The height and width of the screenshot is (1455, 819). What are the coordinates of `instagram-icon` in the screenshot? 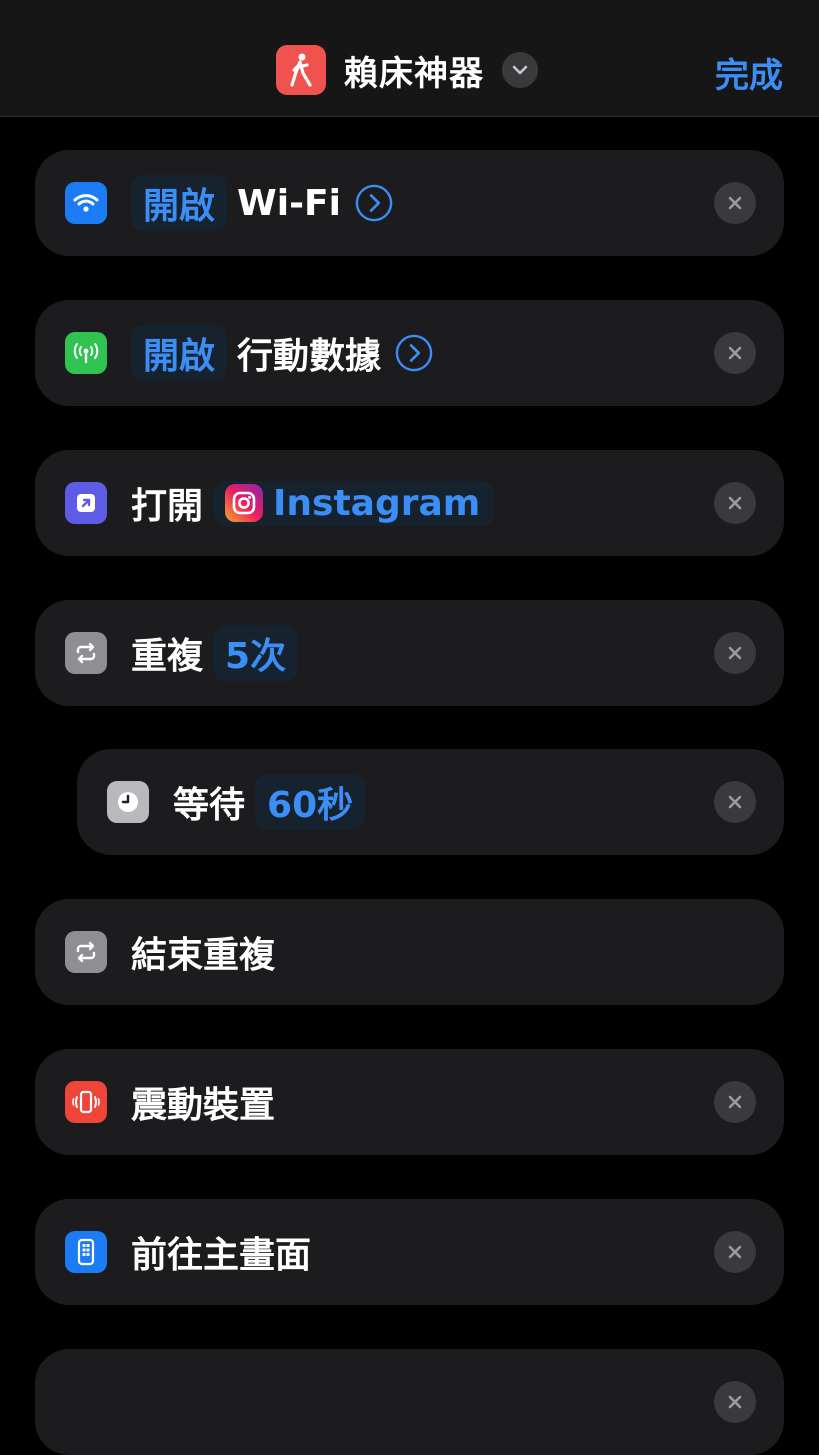 It's located at (244, 503).